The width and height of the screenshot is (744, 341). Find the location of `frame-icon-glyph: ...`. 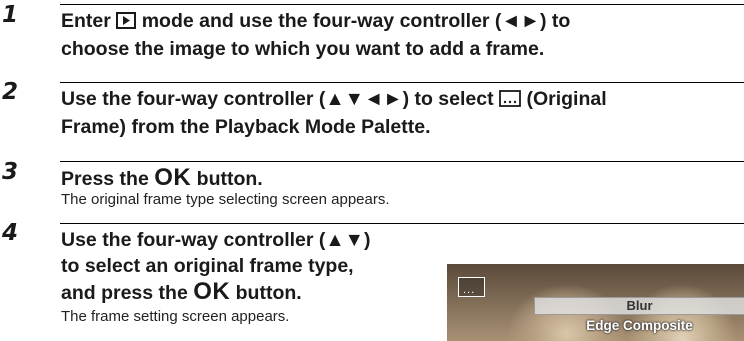

frame-icon-glyph: ... is located at coordinates (469, 290).